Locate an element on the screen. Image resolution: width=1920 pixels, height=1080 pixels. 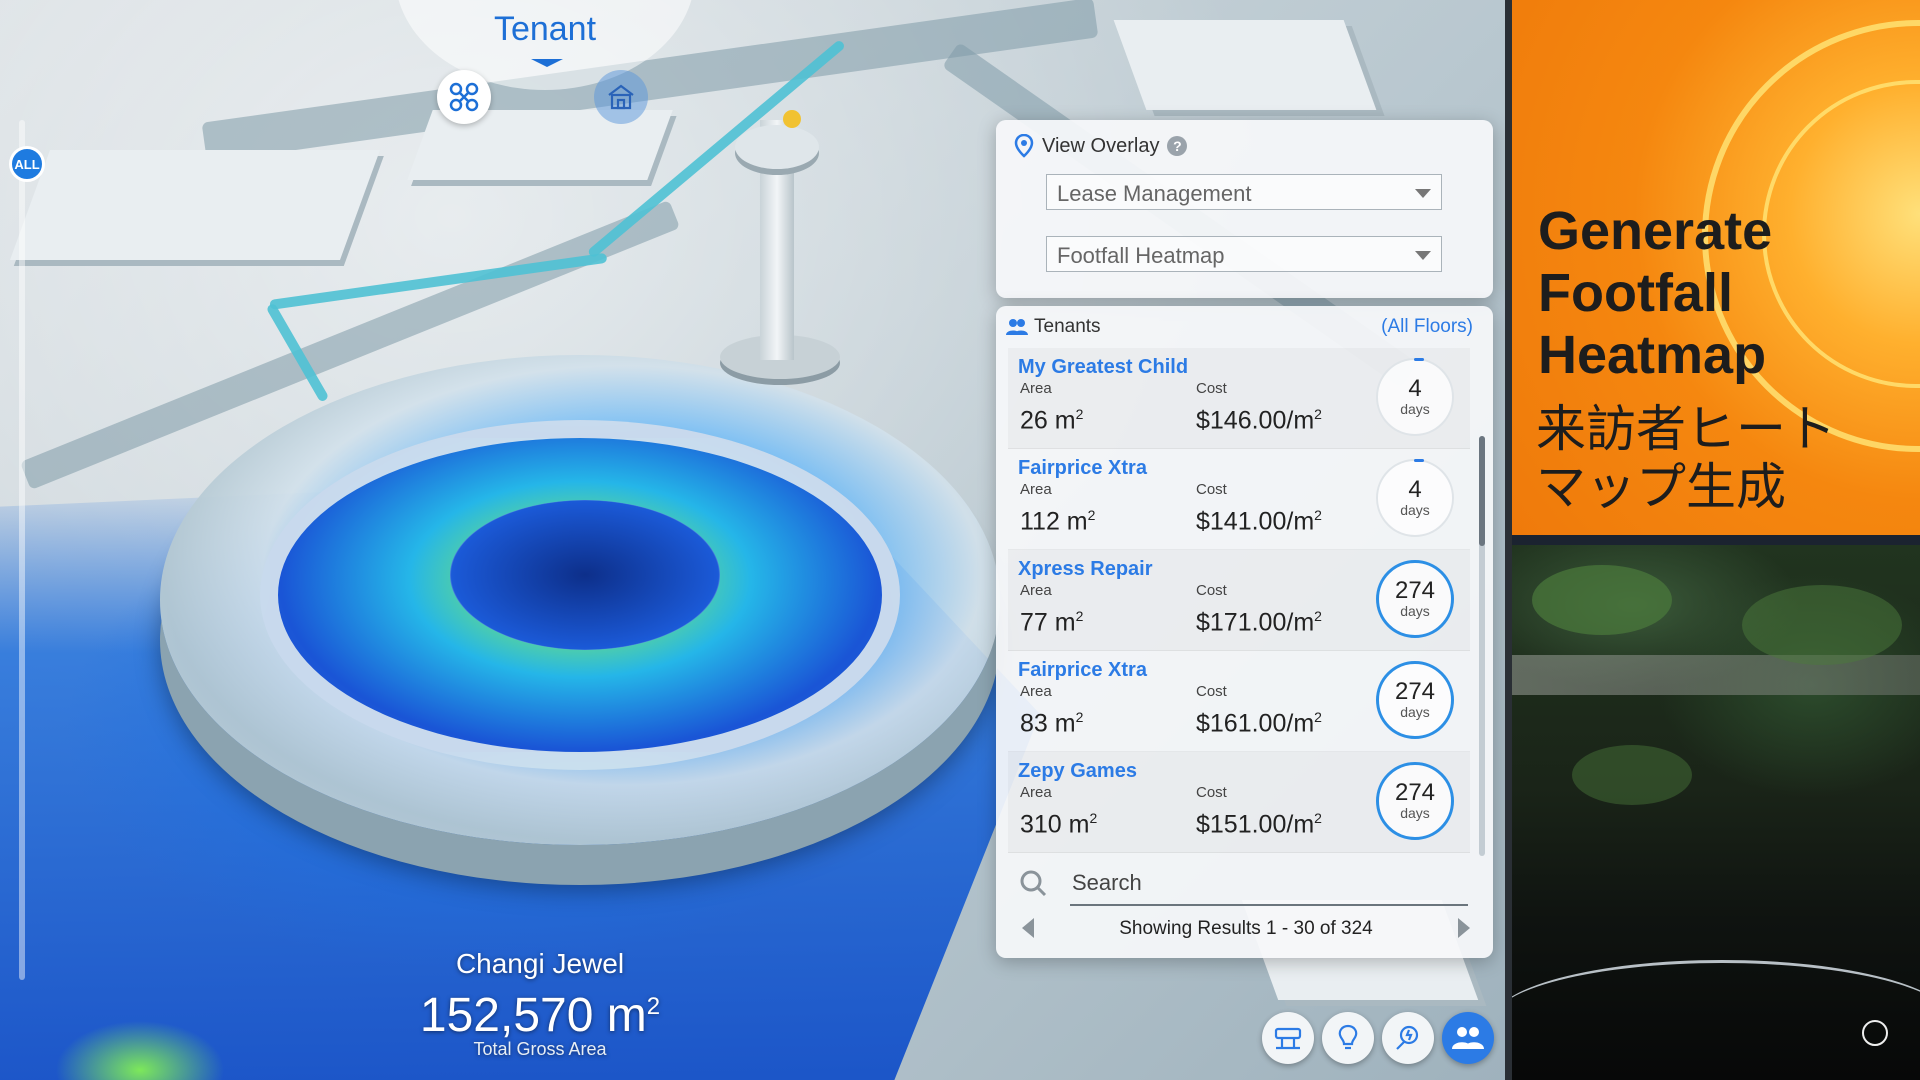
signage-icon is located at coordinates (1288, 1038).